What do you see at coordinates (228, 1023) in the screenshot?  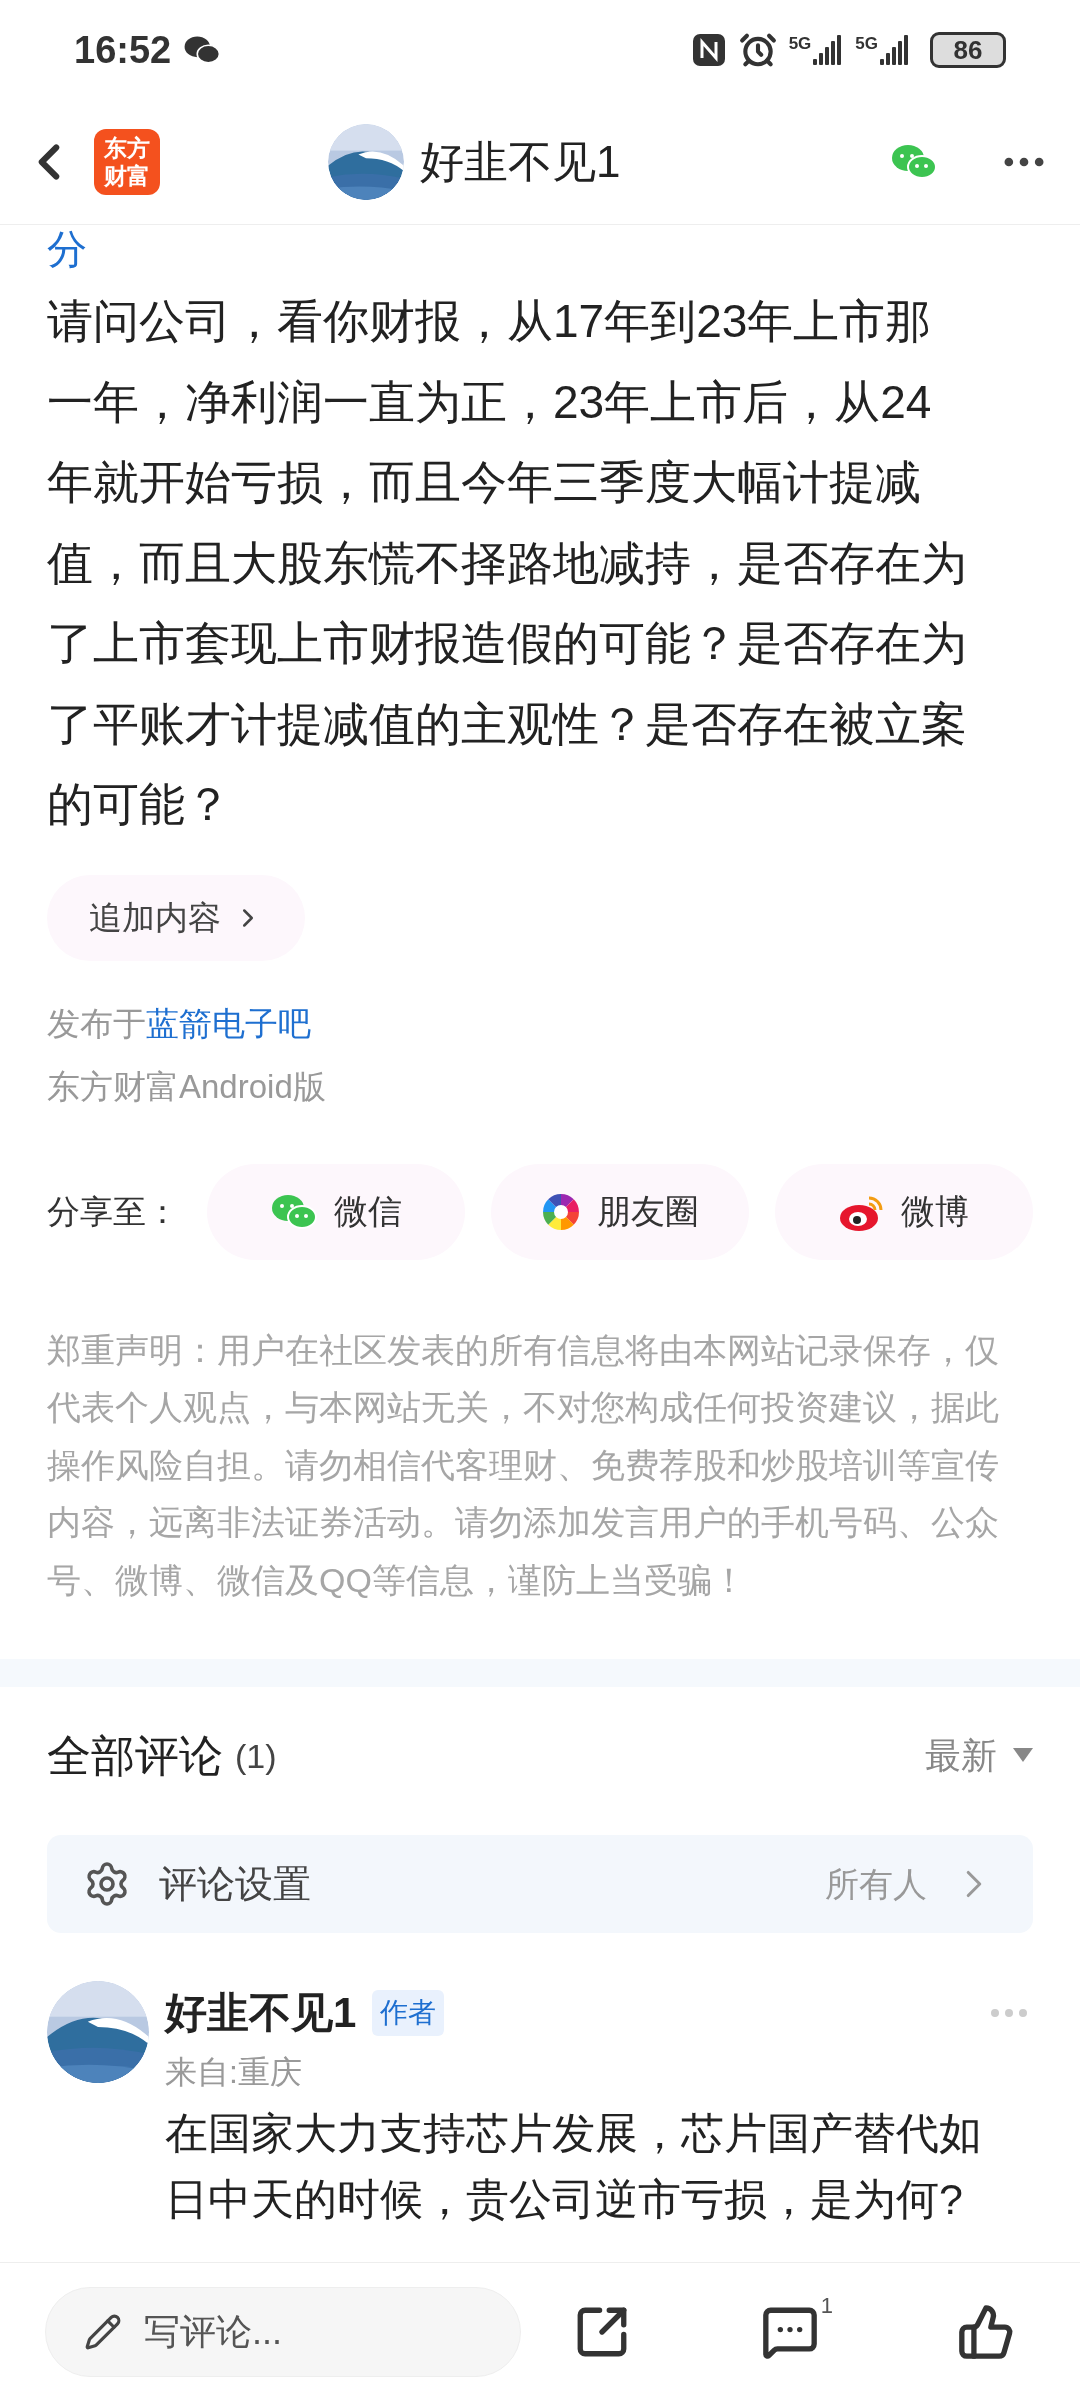 I see `forum-link: 蓝箭电子吧` at bounding box center [228, 1023].